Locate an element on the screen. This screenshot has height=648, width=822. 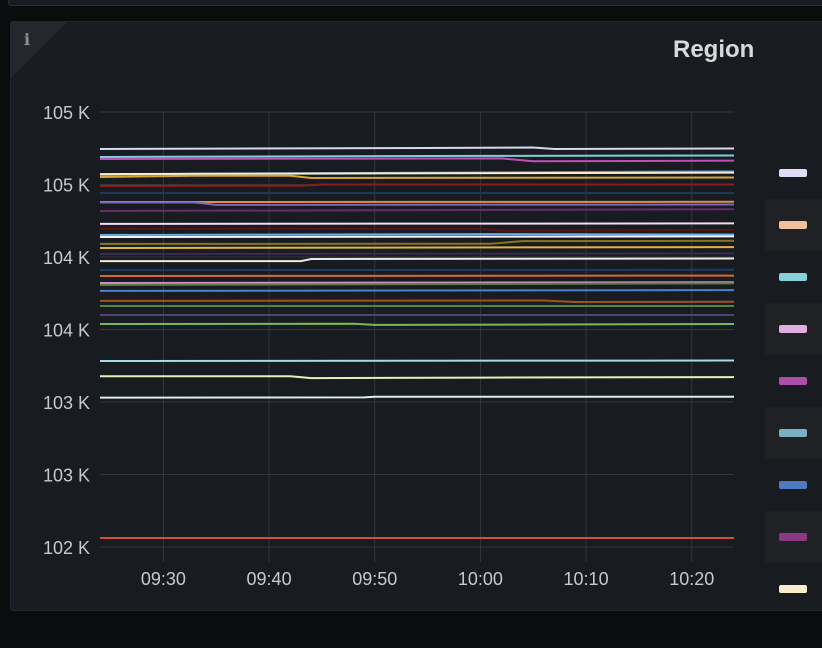
y-tick-label: 102 K is located at coordinates (66, 548).